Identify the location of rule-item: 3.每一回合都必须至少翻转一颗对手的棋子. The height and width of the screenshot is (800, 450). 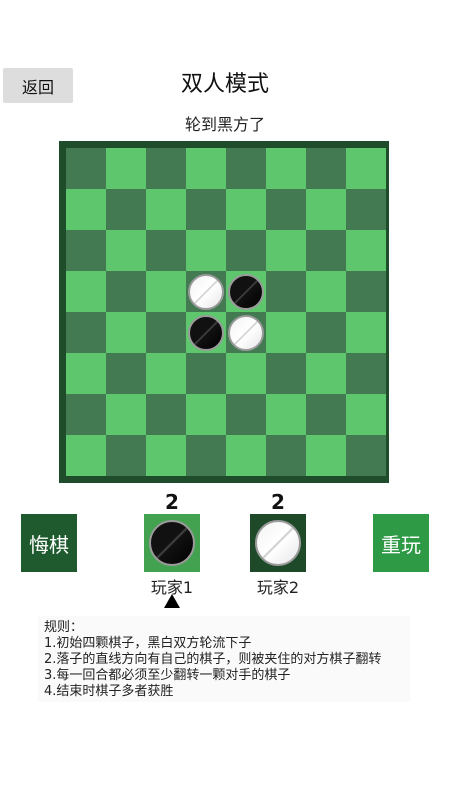
(167, 675).